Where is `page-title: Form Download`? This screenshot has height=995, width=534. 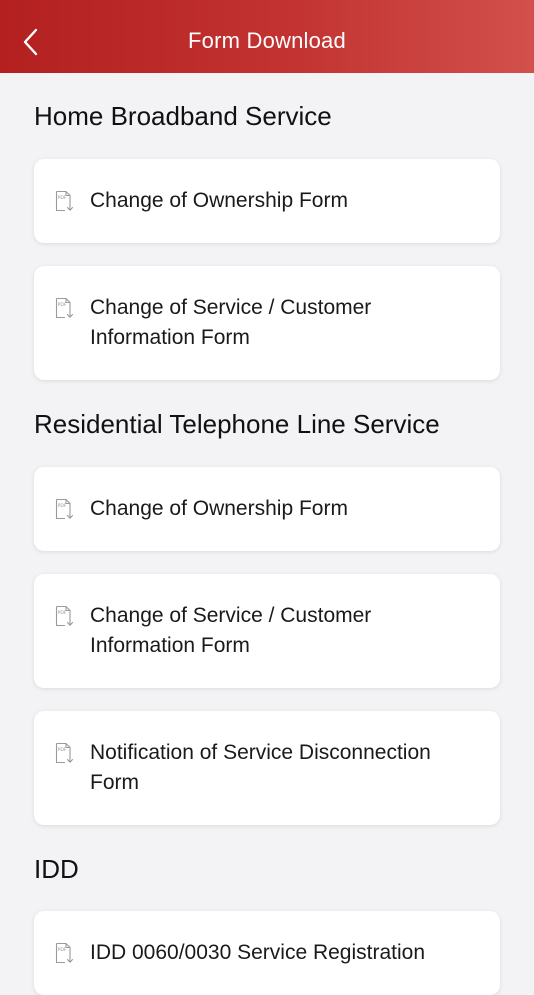
page-title: Form Download is located at coordinates (267, 40).